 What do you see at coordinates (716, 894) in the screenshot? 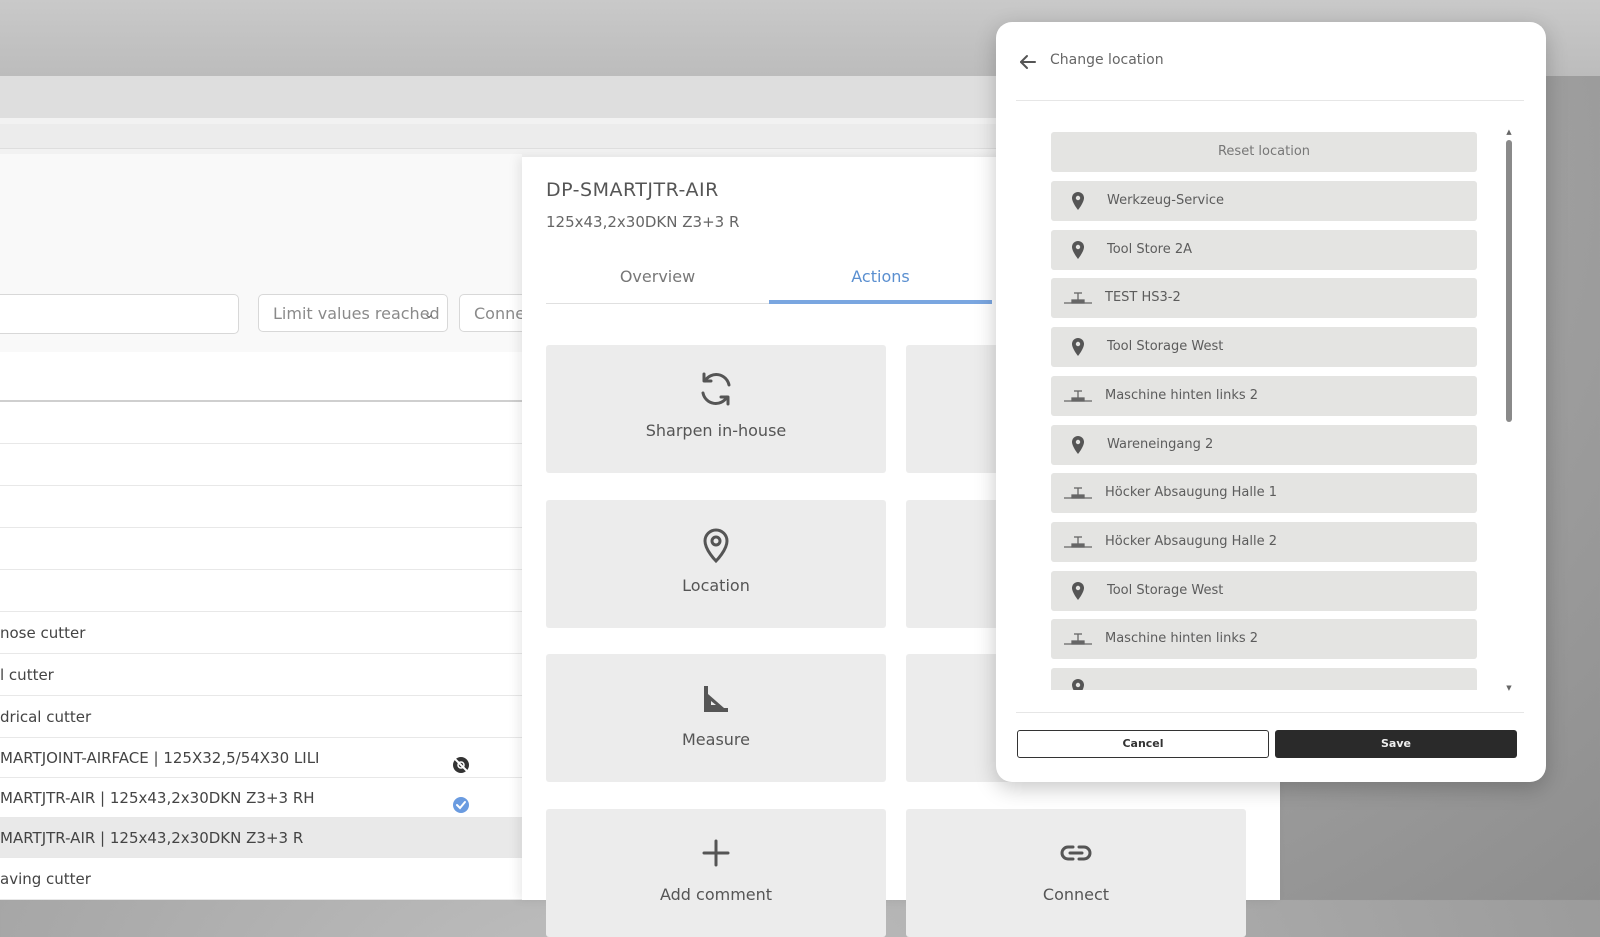
I see `action-label: Add comment` at bounding box center [716, 894].